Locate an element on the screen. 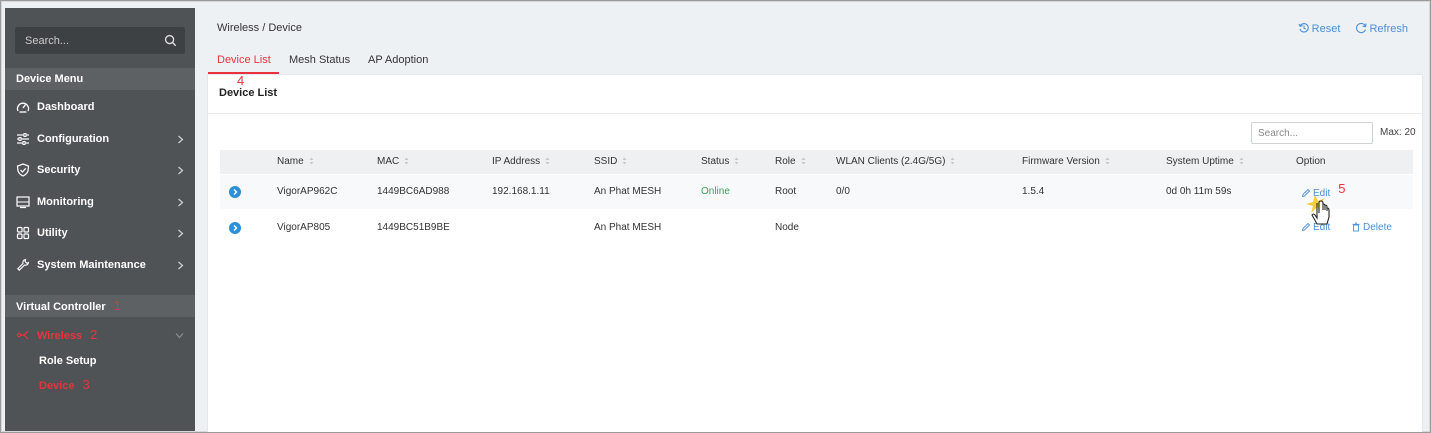  refresh-icon is located at coordinates (1362, 28).